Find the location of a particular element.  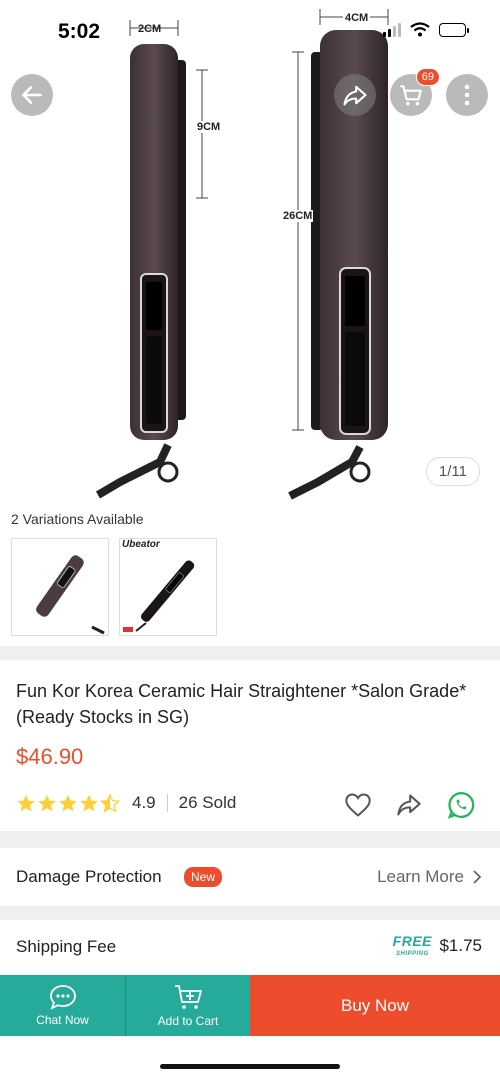

dimension-label-height-left: 9CM is located at coordinates (209, 127).